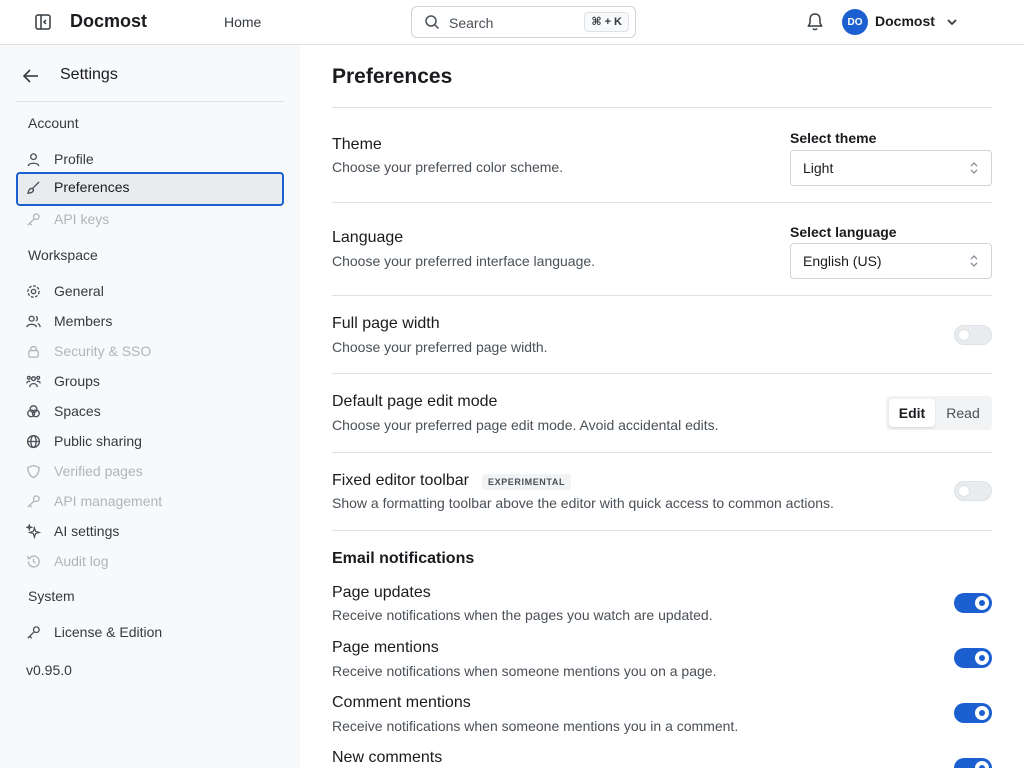  What do you see at coordinates (368, 237) in the screenshot?
I see `language-title: Language` at bounding box center [368, 237].